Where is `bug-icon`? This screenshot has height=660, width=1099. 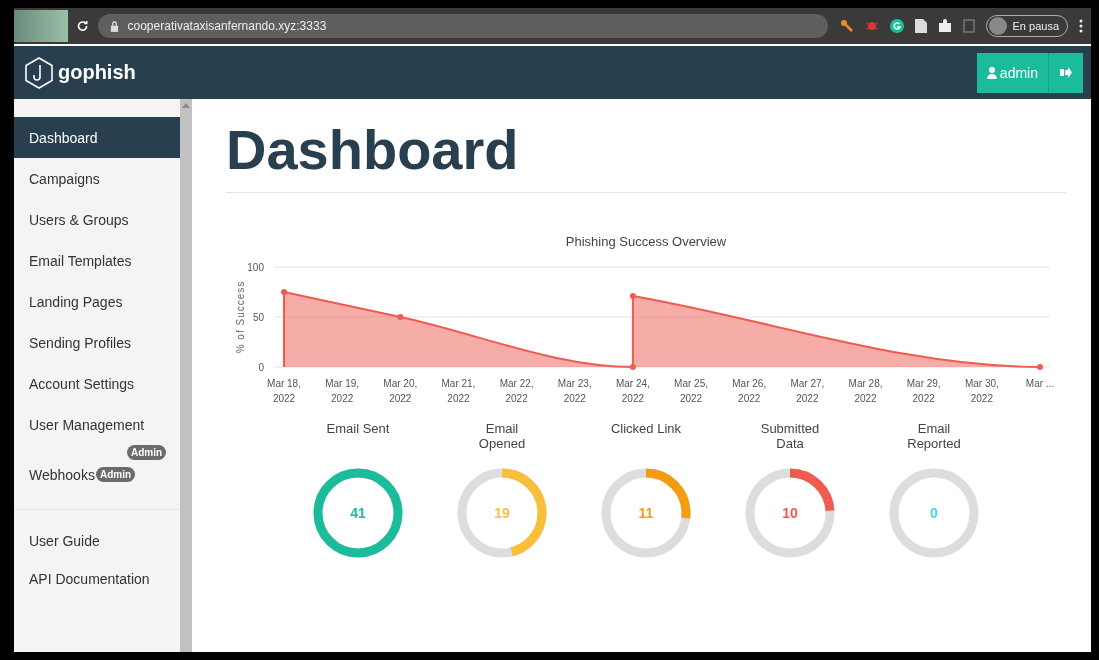 bug-icon is located at coordinates (871, 26).